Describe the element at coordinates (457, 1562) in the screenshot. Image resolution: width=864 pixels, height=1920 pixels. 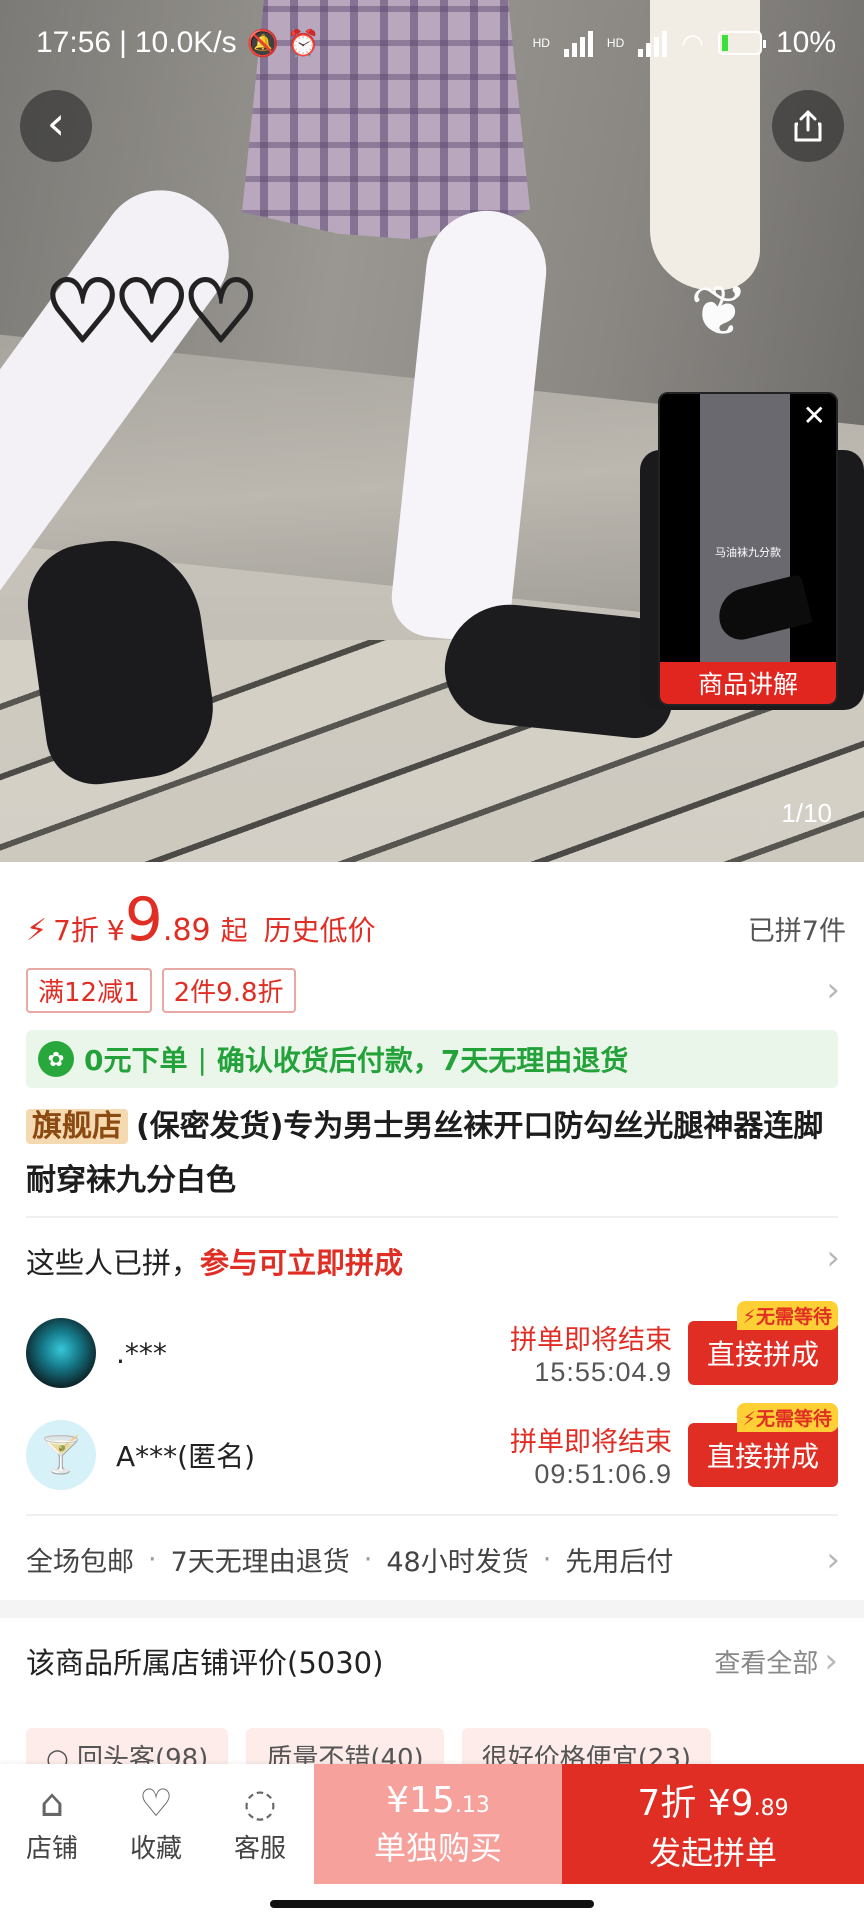
I see `service-item: 48小时发货` at that location.